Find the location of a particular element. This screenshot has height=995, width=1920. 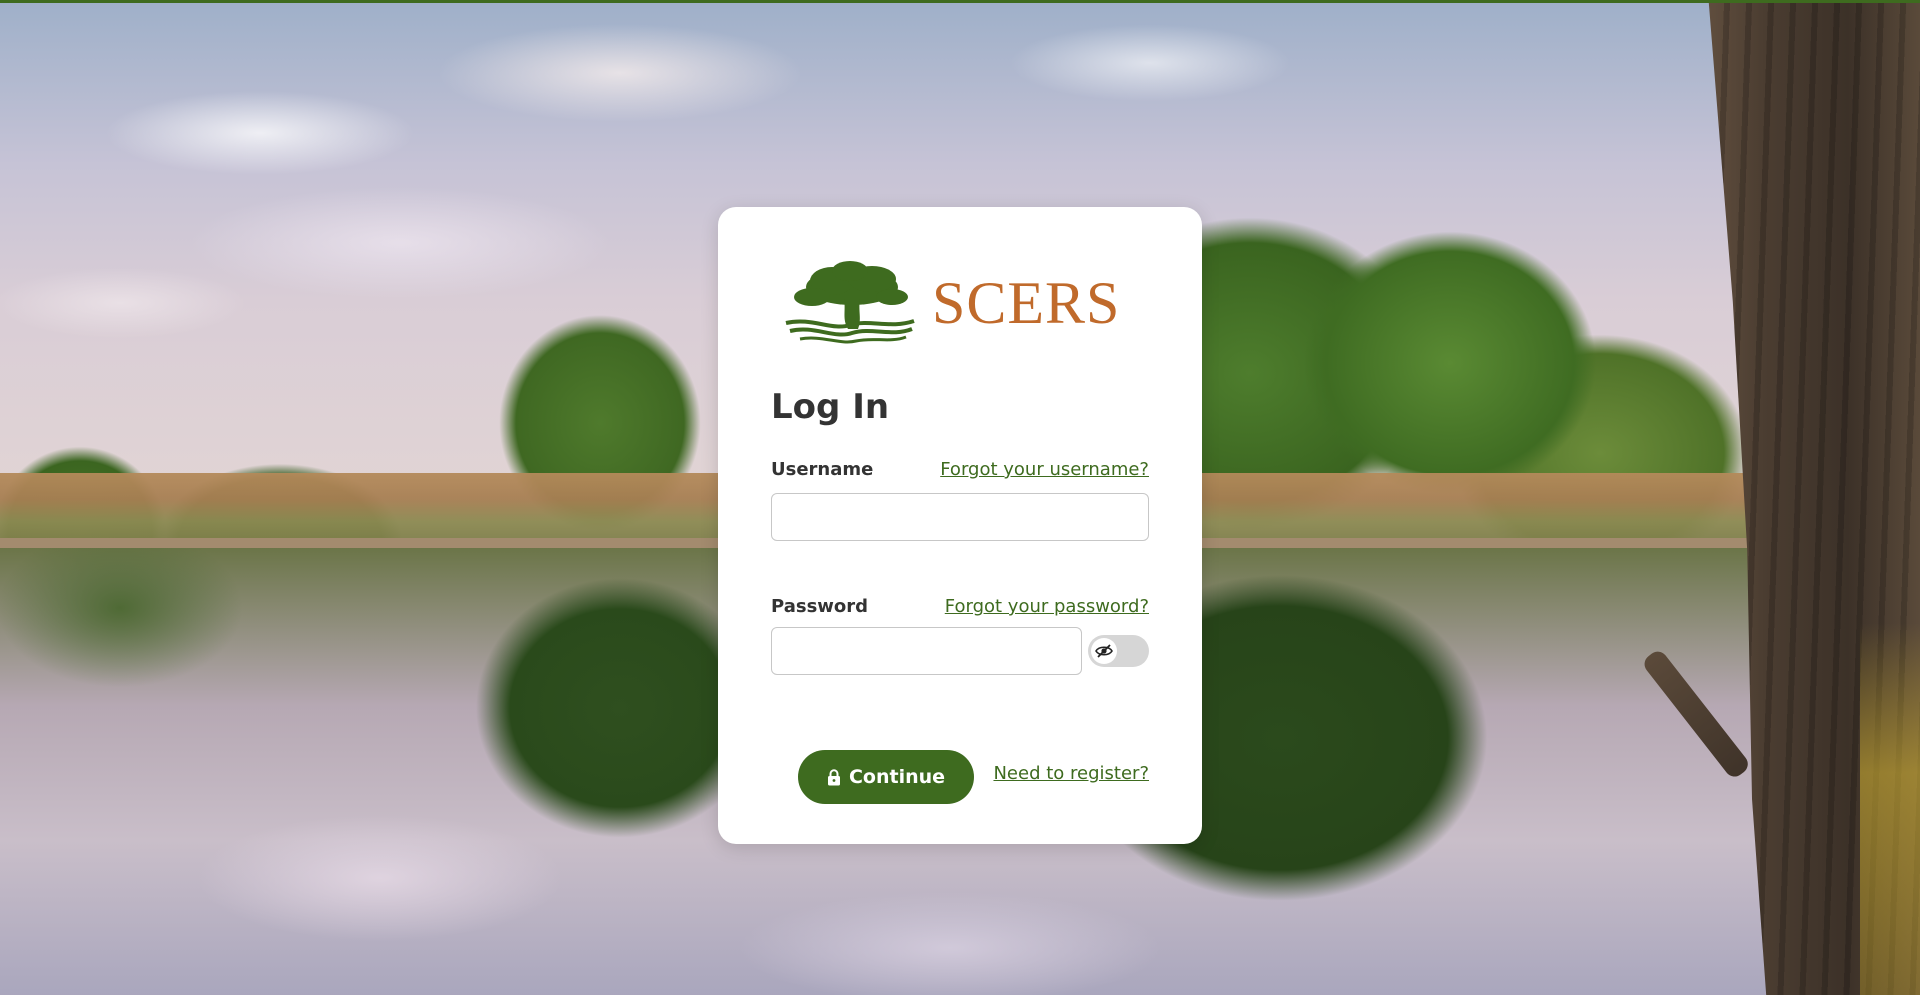

toggle-knob is located at coordinates (1104, 651).